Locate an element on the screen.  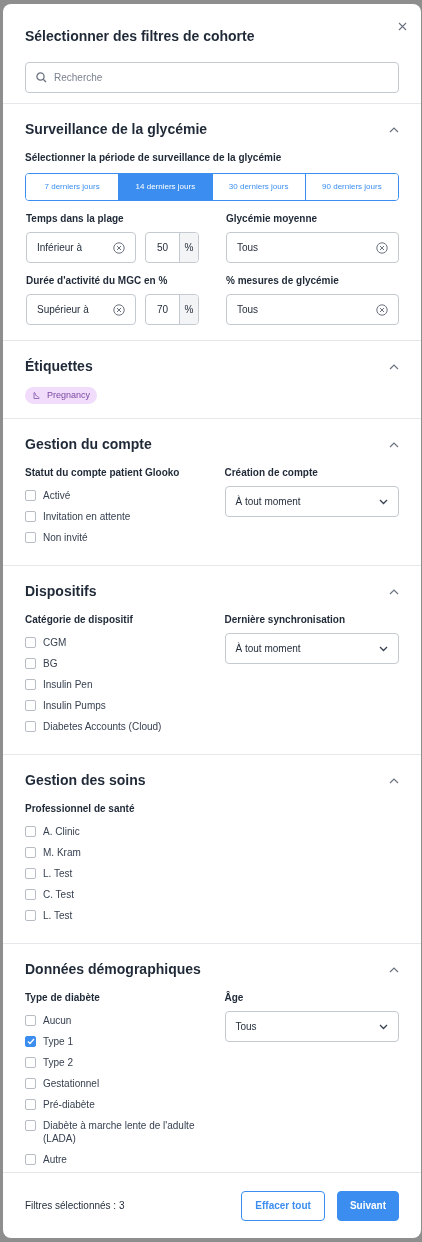
field-label: Type de diabète is located at coordinates (63, 998).